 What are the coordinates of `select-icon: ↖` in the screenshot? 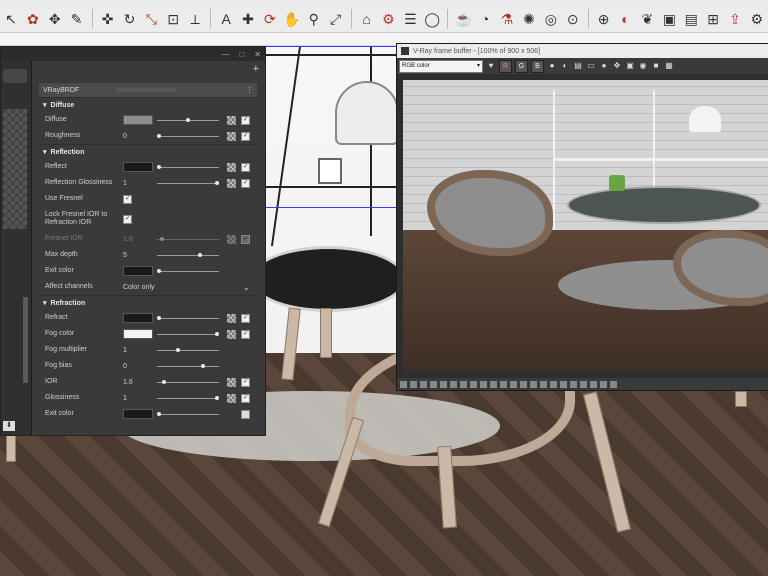 It's located at (11, 19).